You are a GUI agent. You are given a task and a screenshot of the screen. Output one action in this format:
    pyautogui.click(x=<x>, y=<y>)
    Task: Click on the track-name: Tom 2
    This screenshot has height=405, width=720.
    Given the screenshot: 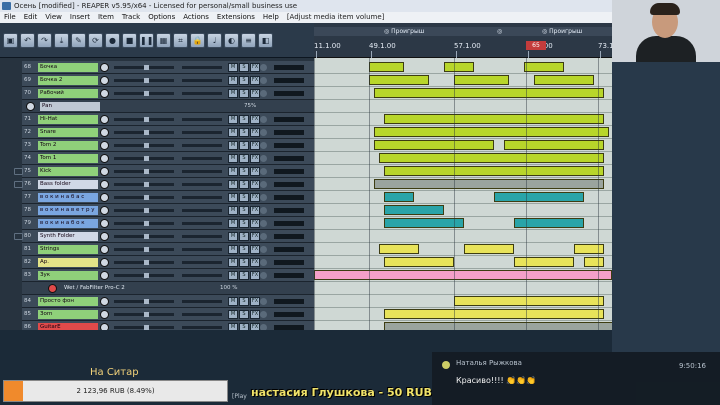 What is the action you would take?
    pyautogui.click(x=68, y=145)
    